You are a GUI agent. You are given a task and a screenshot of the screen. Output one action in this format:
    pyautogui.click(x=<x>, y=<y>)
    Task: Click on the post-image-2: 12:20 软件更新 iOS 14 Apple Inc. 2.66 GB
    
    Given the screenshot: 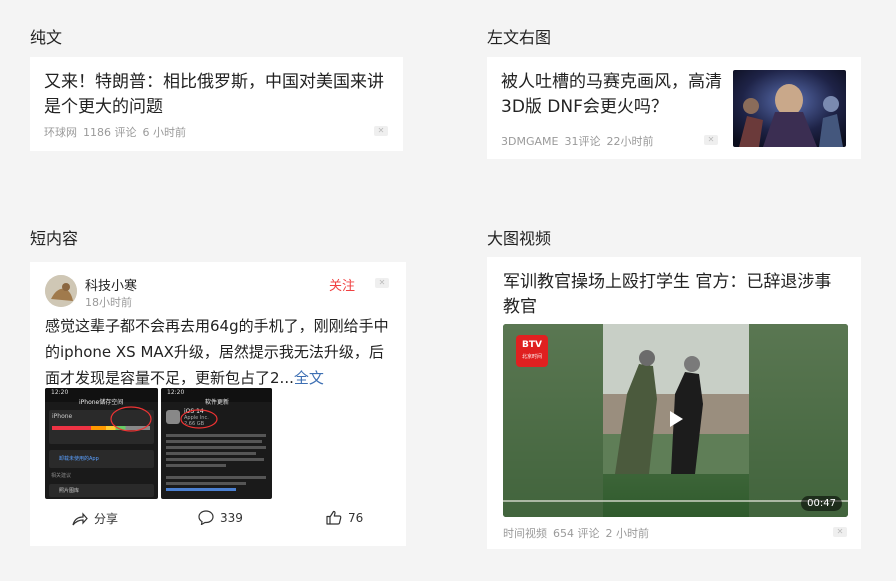 What is the action you would take?
    pyautogui.click(x=216, y=443)
    